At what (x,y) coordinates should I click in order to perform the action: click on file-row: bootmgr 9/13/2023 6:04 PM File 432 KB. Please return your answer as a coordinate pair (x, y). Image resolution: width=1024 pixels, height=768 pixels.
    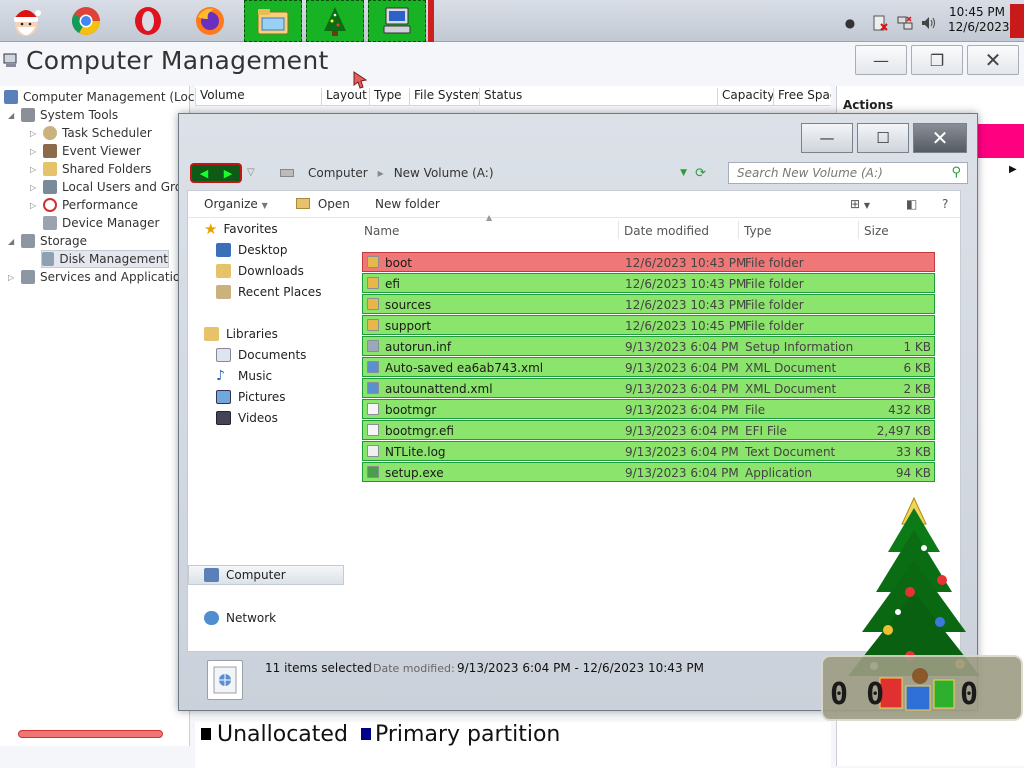
    Looking at the image, I should click on (648, 409).